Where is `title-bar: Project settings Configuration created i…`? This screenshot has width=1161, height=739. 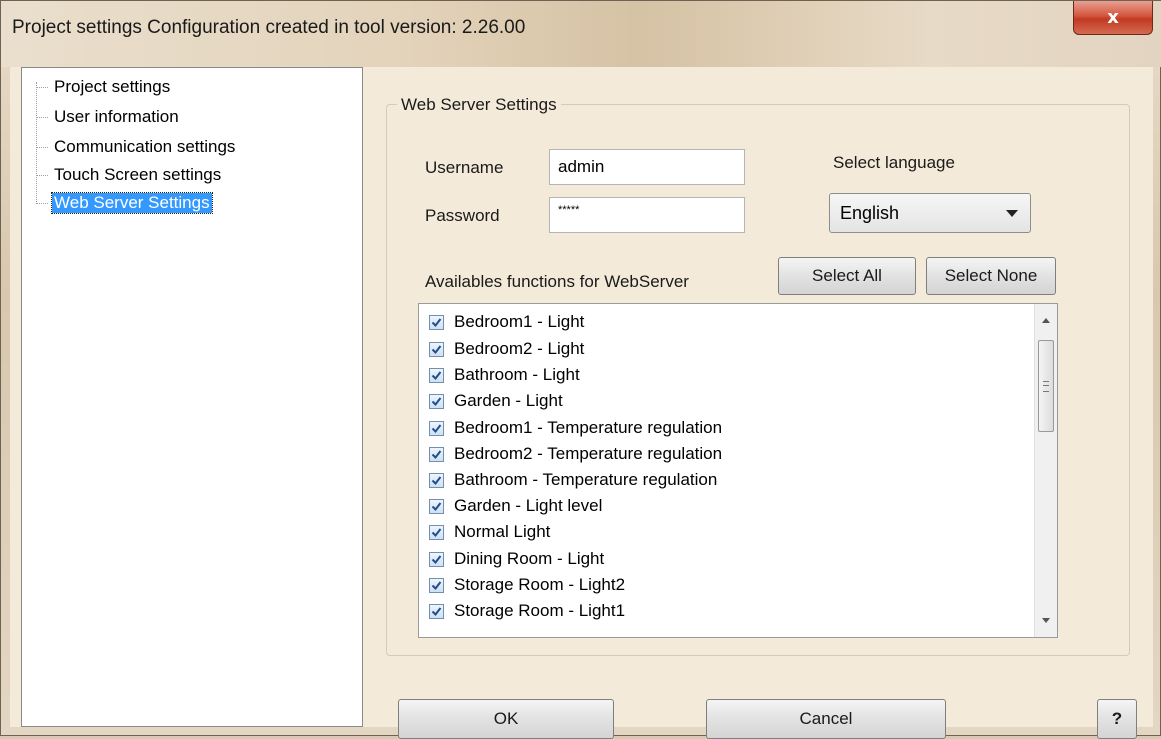 title-bar: Project settings Configuration created i… is located at coordinates (581, 34).